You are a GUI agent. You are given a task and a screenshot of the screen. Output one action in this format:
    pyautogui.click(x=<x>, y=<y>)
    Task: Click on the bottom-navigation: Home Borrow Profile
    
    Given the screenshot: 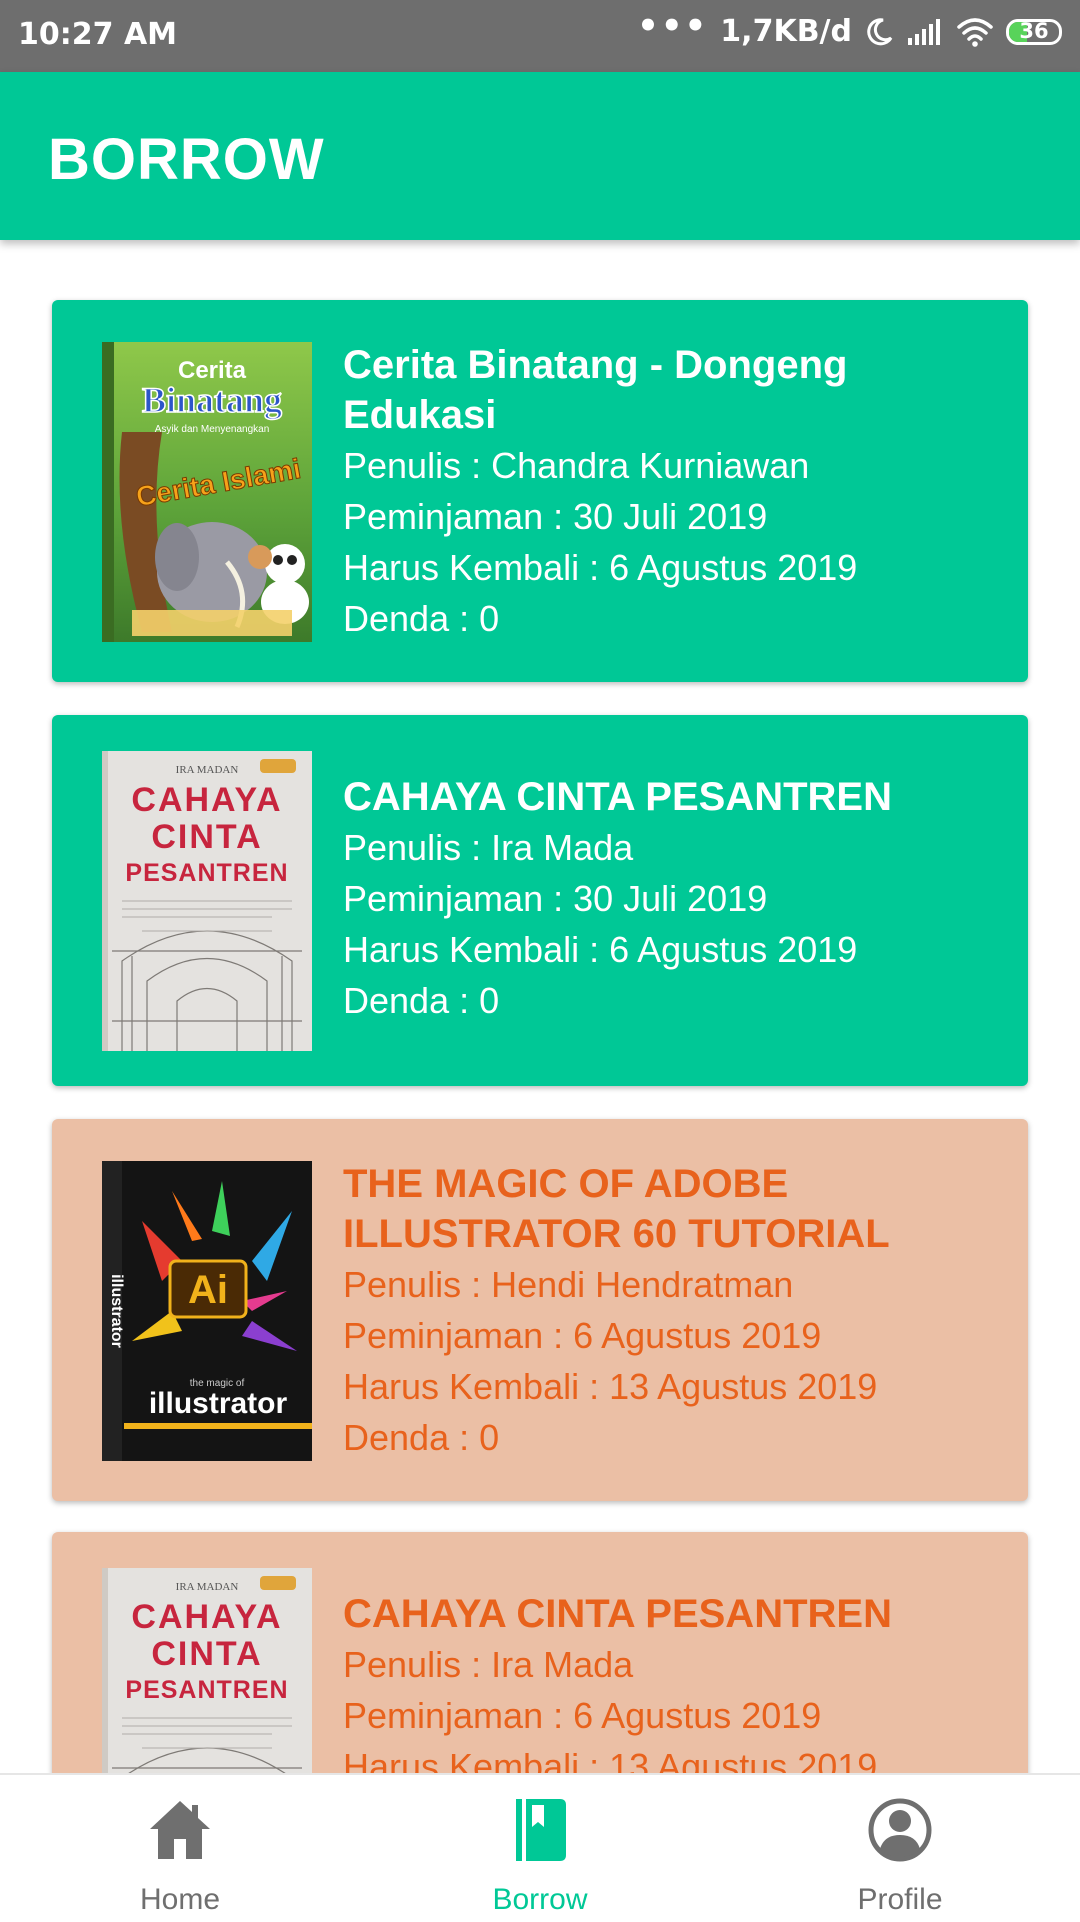 What is the action you would take?
    pyautogui.click(x=540, y=1847)
    